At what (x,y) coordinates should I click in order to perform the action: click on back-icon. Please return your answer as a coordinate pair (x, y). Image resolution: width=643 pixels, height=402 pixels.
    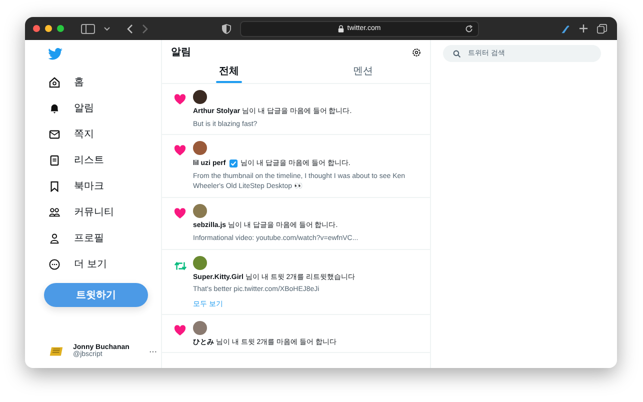
    Looking at the image, I should click on (130, 29).